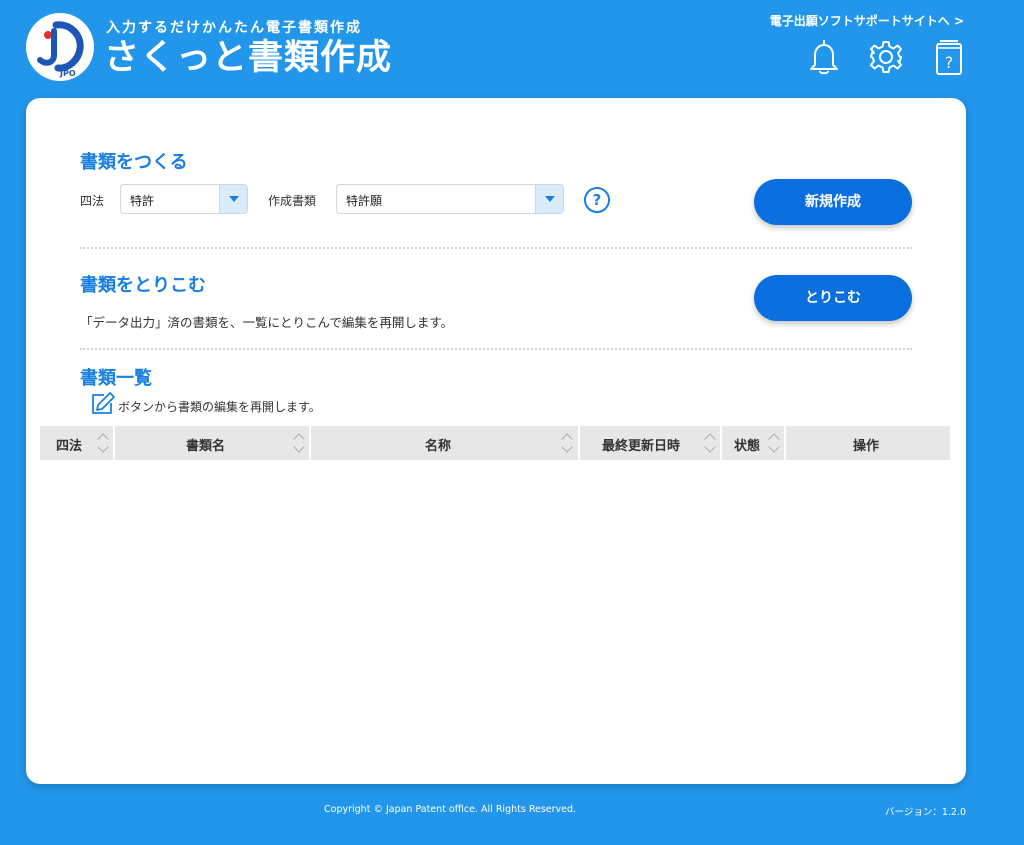  What do you see at coordinates (92, 201) in the screenshot?
I see `law-label: 四法` at bounding box center [92, 201].